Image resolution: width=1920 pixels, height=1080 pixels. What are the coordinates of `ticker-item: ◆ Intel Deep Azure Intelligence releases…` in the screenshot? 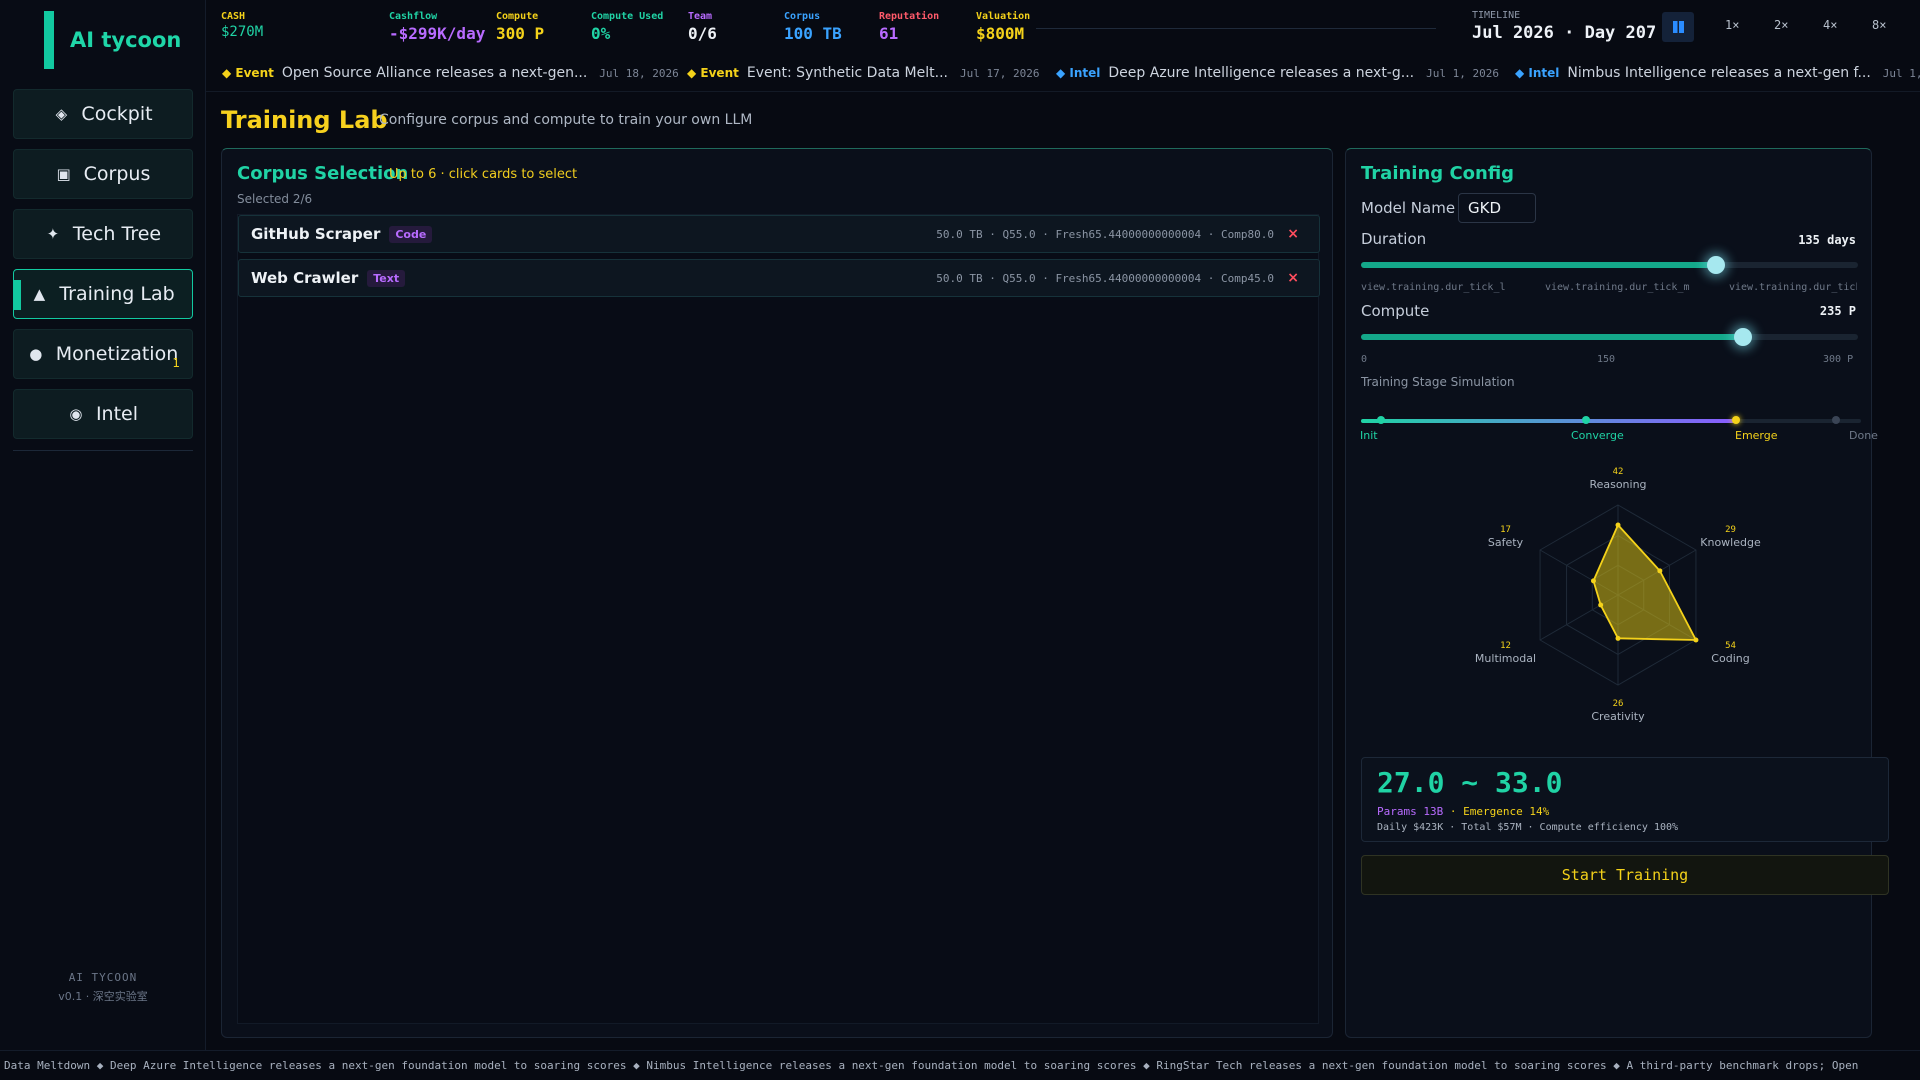 It's located at (1277, 73).